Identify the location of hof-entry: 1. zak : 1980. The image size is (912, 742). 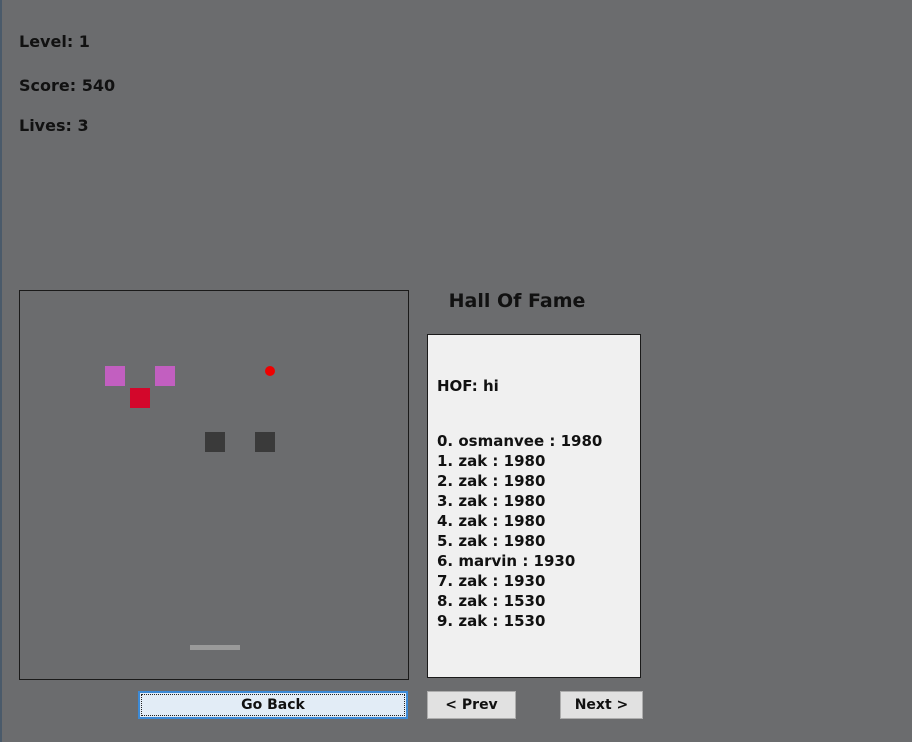
(491, 461).